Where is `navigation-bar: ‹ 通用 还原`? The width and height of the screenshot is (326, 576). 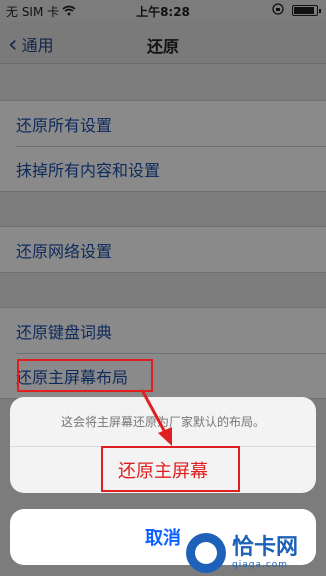
navigation-bar: ‹ 通用 还原 is located at coordinates (163, 43).